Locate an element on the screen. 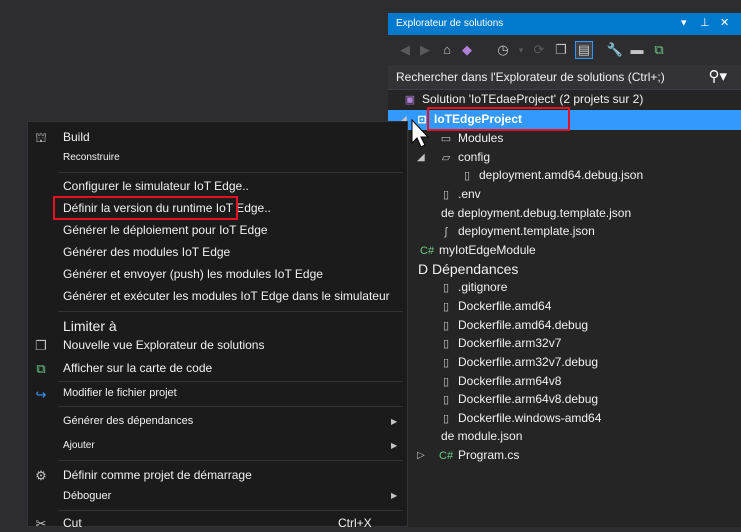 The width and height of the screenshot is (741, 532). history-dropdown-icon: ▾ is located at coordinates (521, 50).